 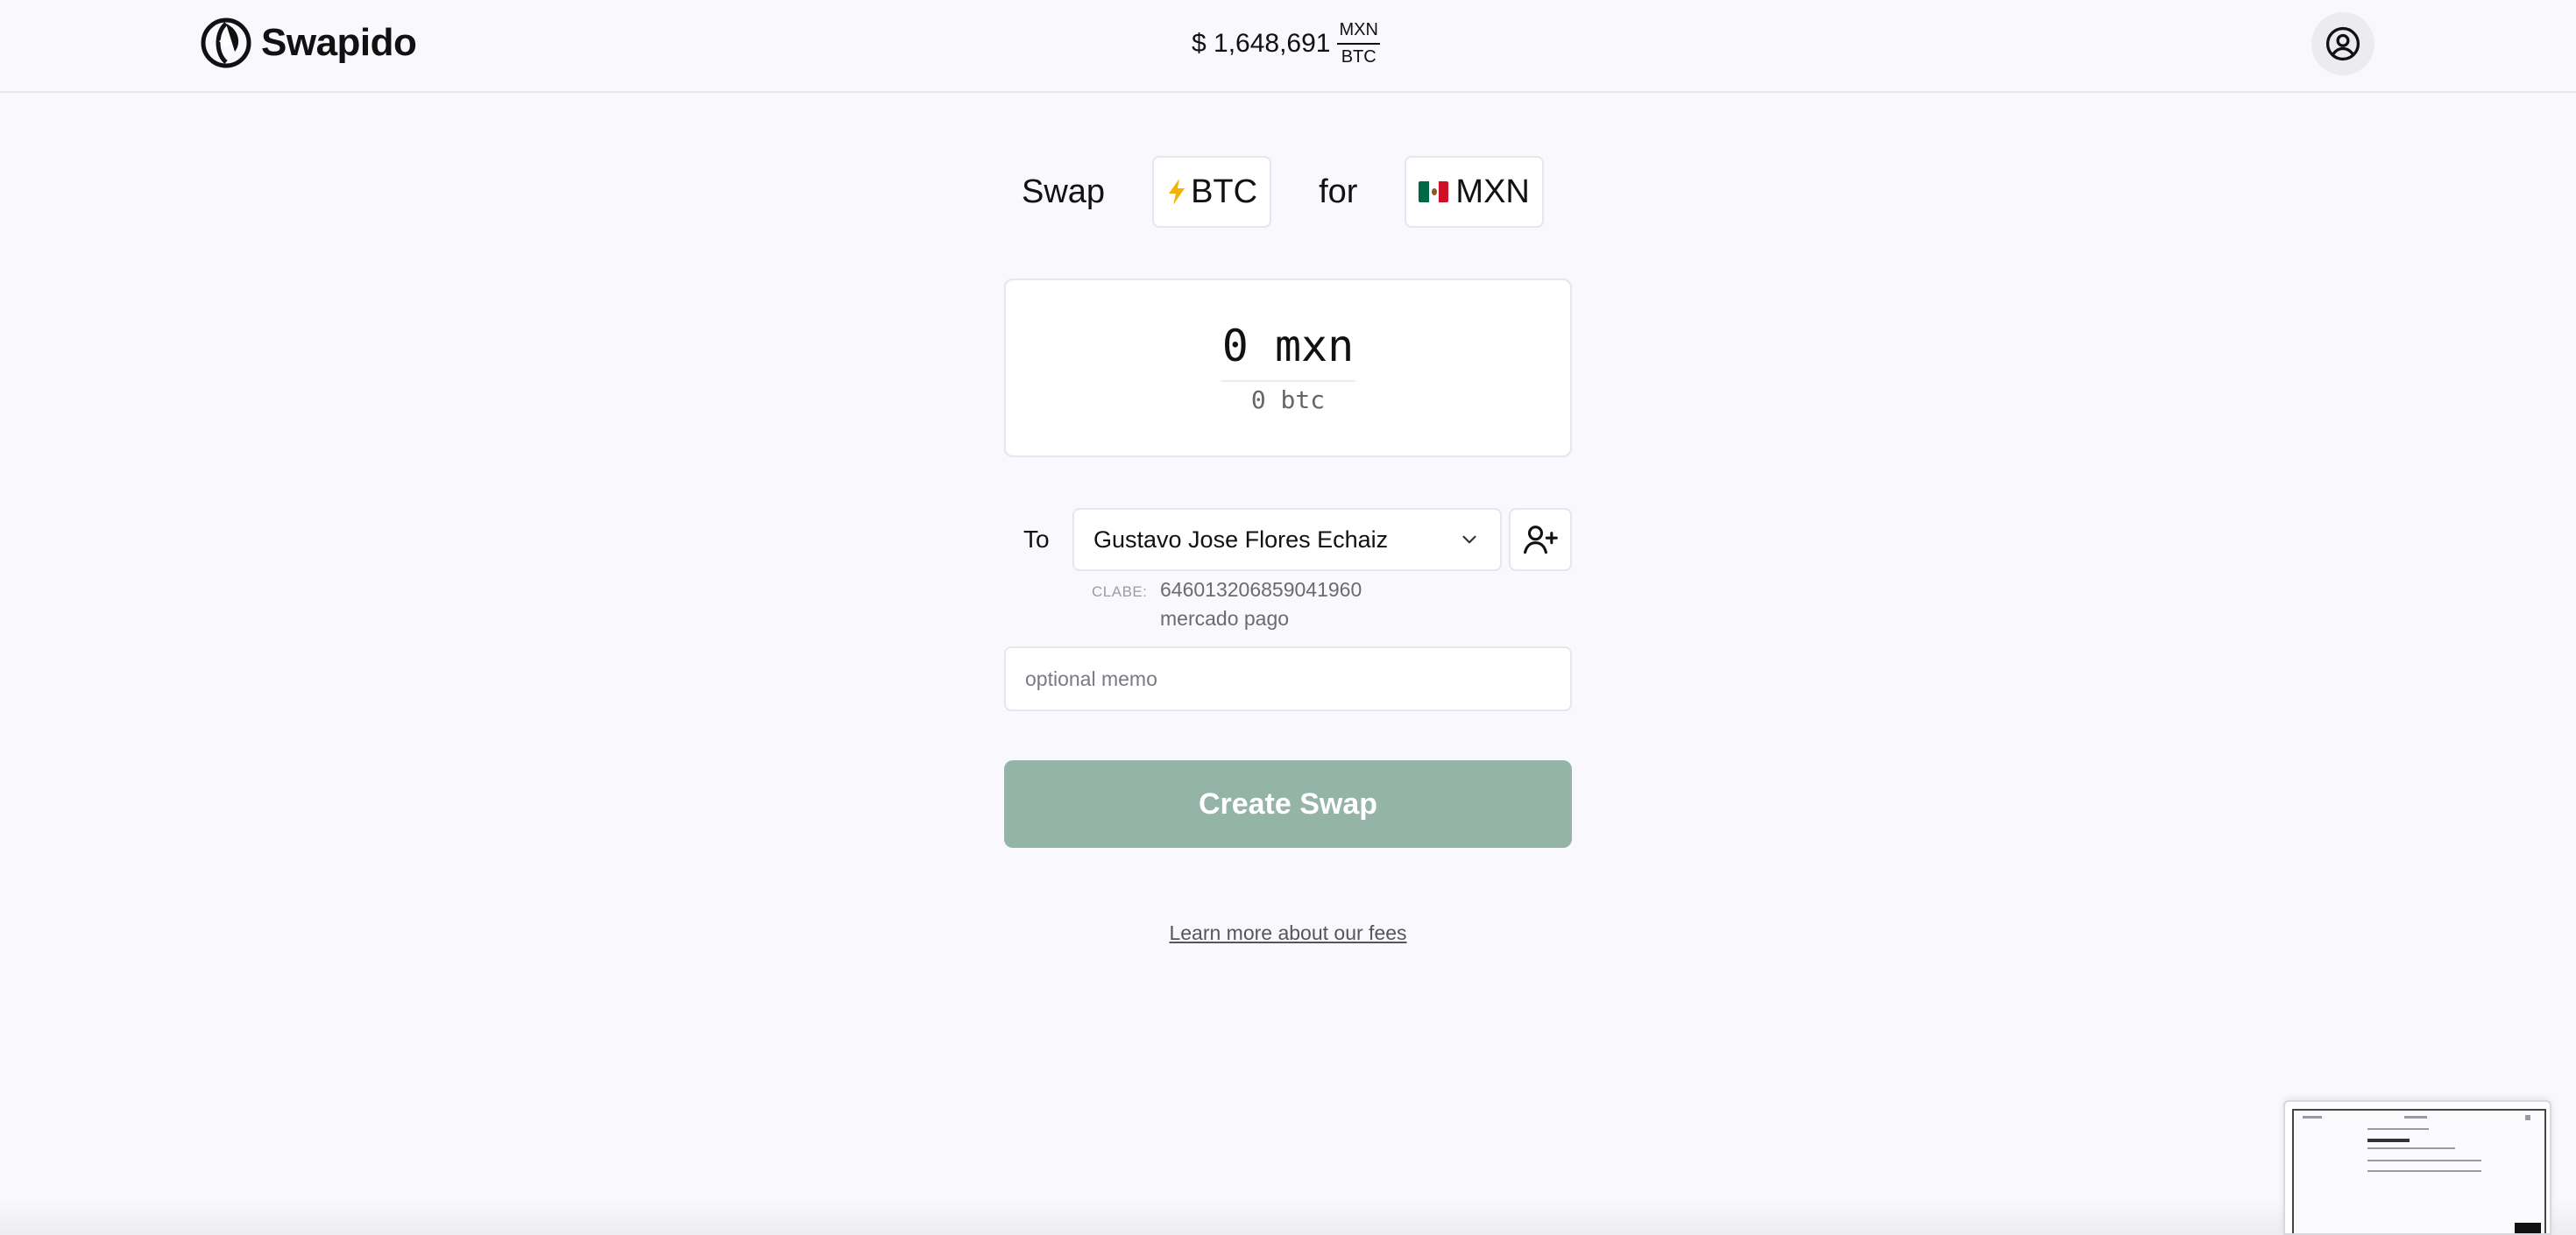 I want to click on swap-pair-row: Swap BTC for MXN, so click(x=1288, y=192).